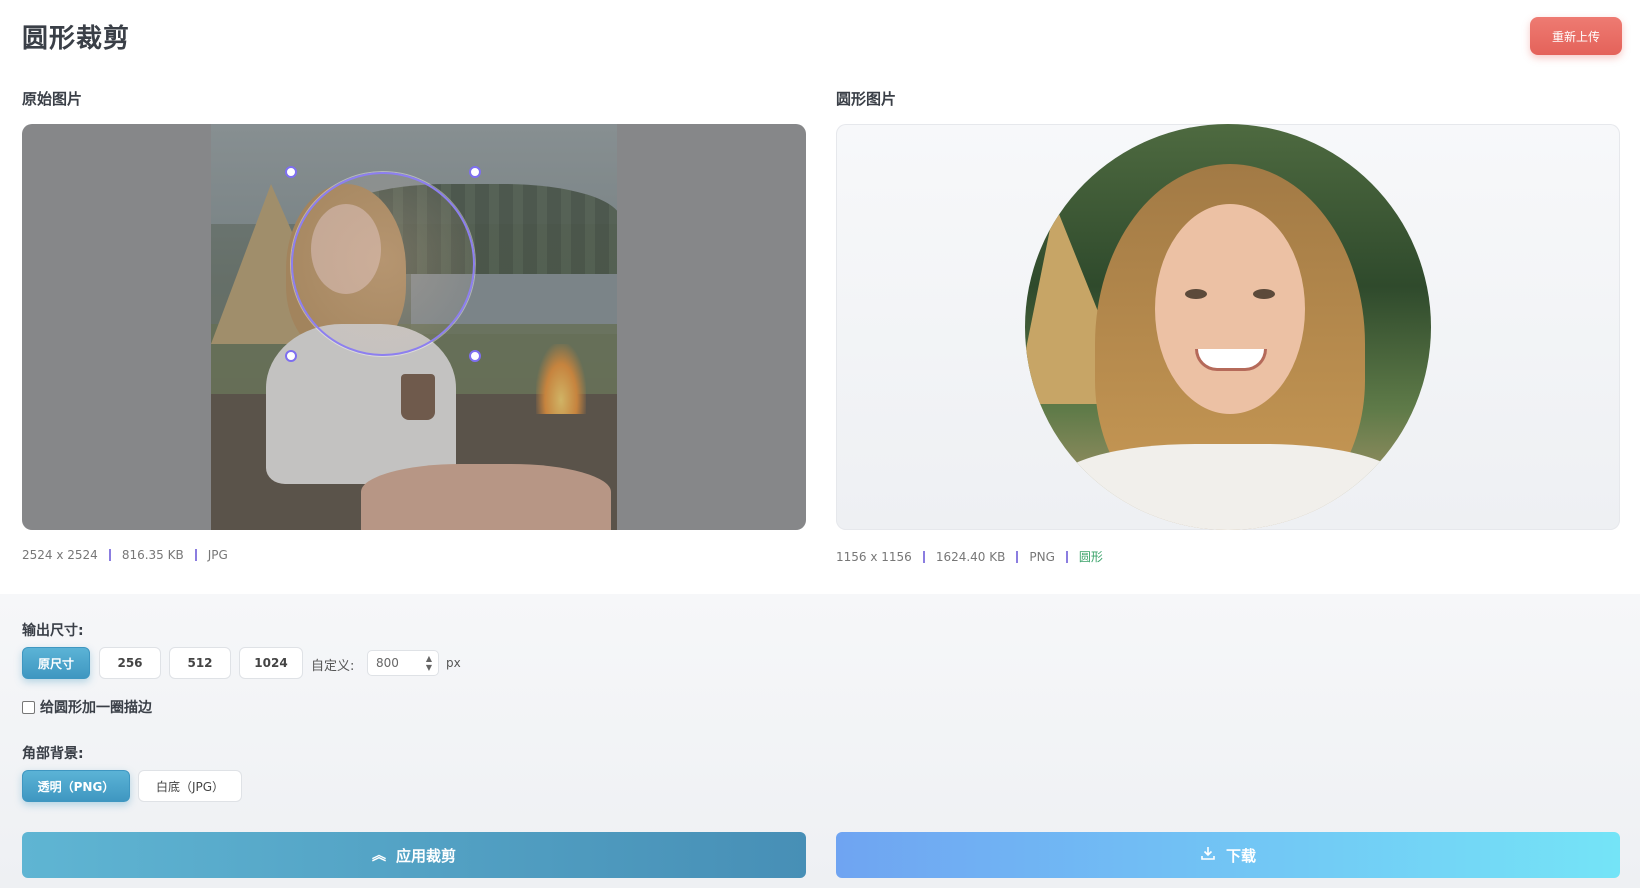 The height and width of the screenshot is (888, 1640). What do you see at coordinates (152, 555) in the screenshot?
I see `original-size: 816.35 KB` at bounding box center [152, 555].